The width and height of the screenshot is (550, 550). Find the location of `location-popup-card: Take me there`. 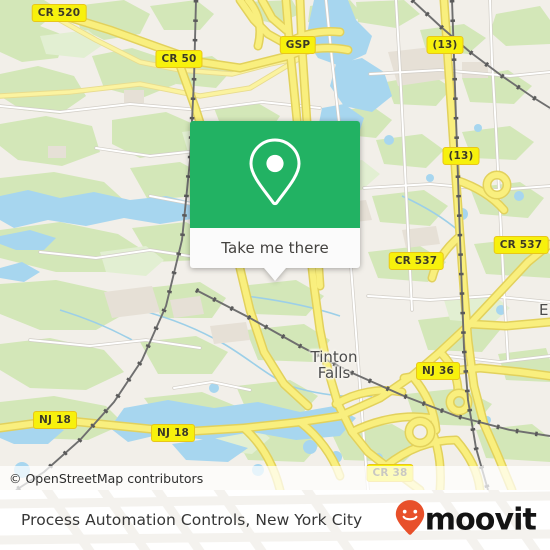

location-popup-card: Take me there is located at coordinates (275, 201).